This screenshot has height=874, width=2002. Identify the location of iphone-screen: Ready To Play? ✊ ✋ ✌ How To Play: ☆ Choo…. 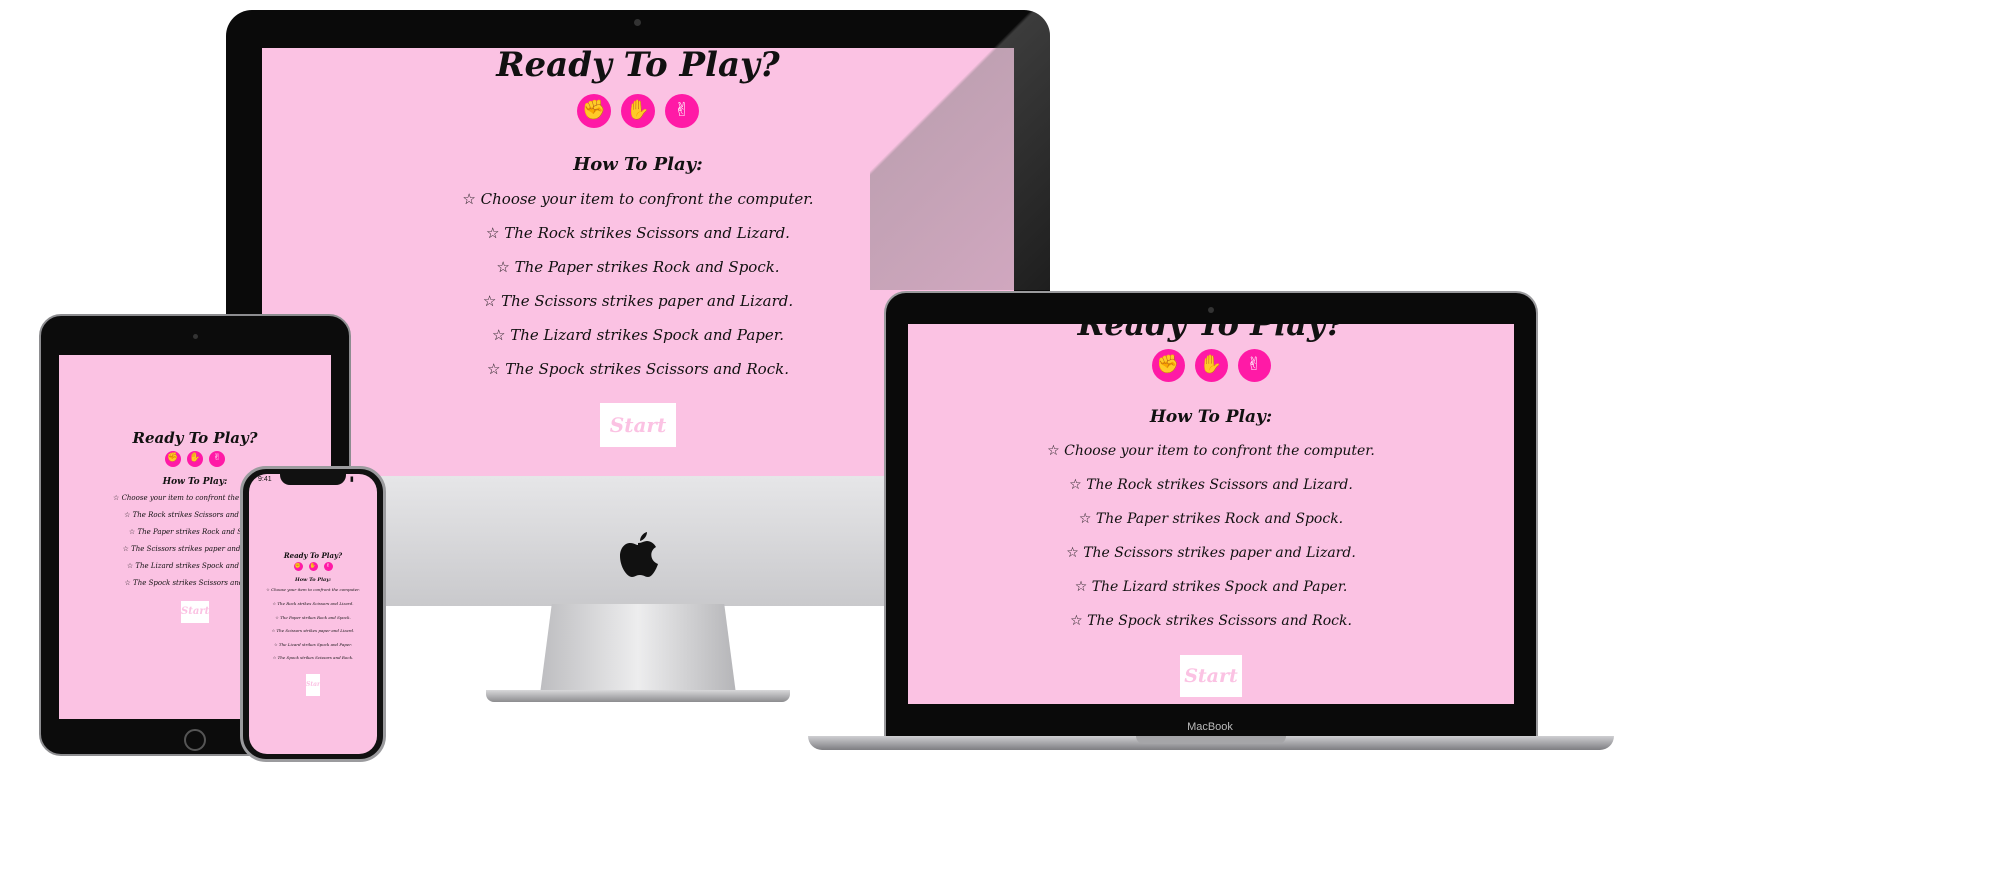
(313, 614).